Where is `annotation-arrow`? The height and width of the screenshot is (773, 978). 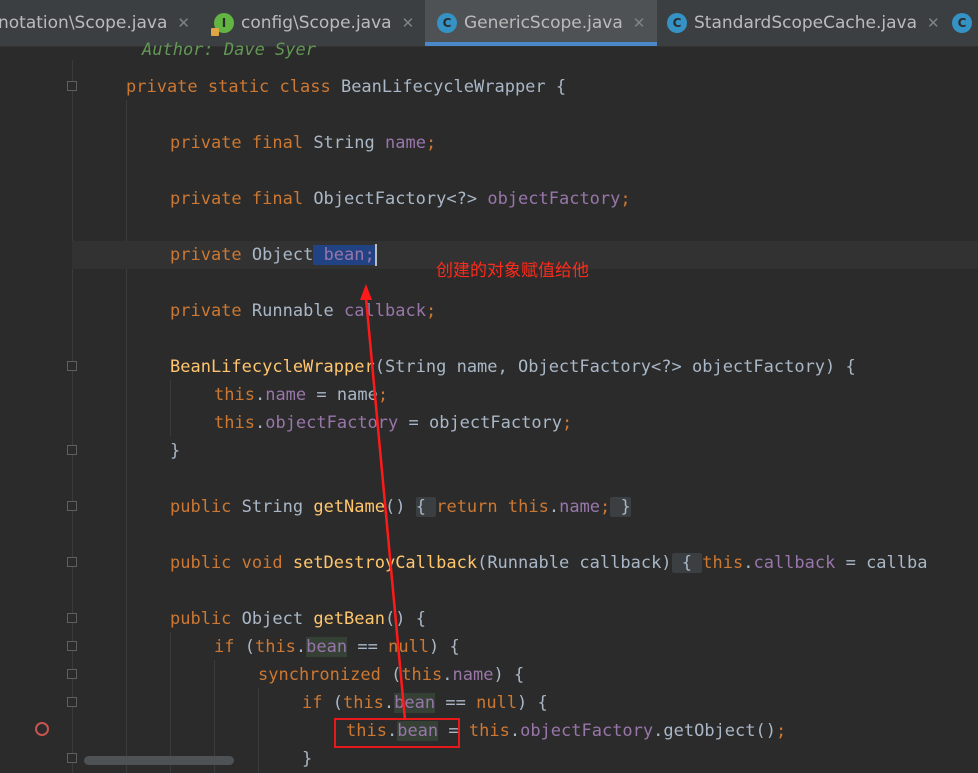 annotation-arrow is located at coordinates (383, 502).